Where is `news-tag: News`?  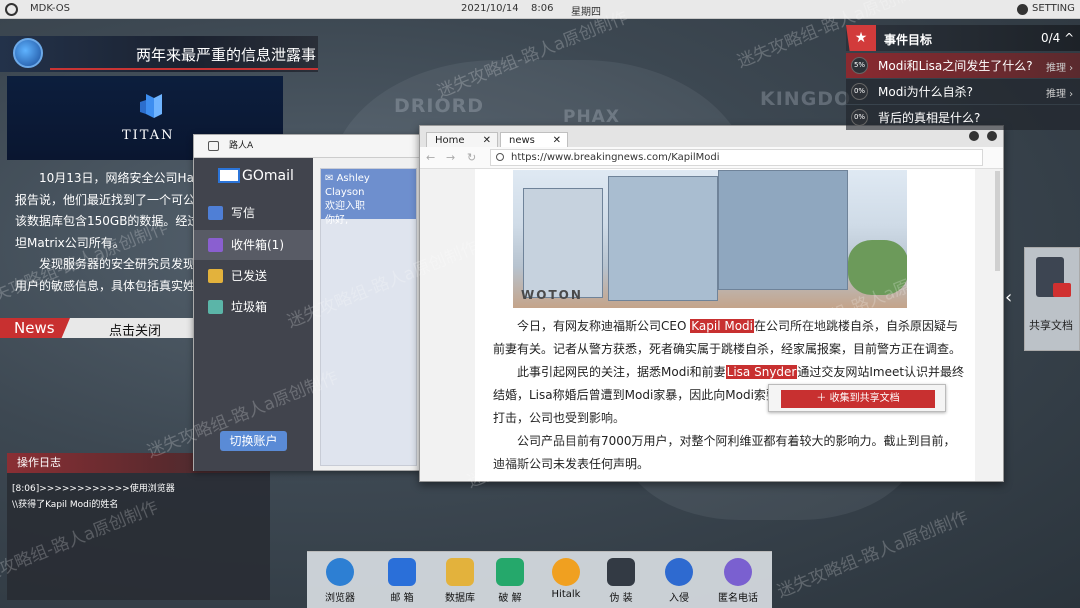
news-tag: News is located at coordinates (35, 328).